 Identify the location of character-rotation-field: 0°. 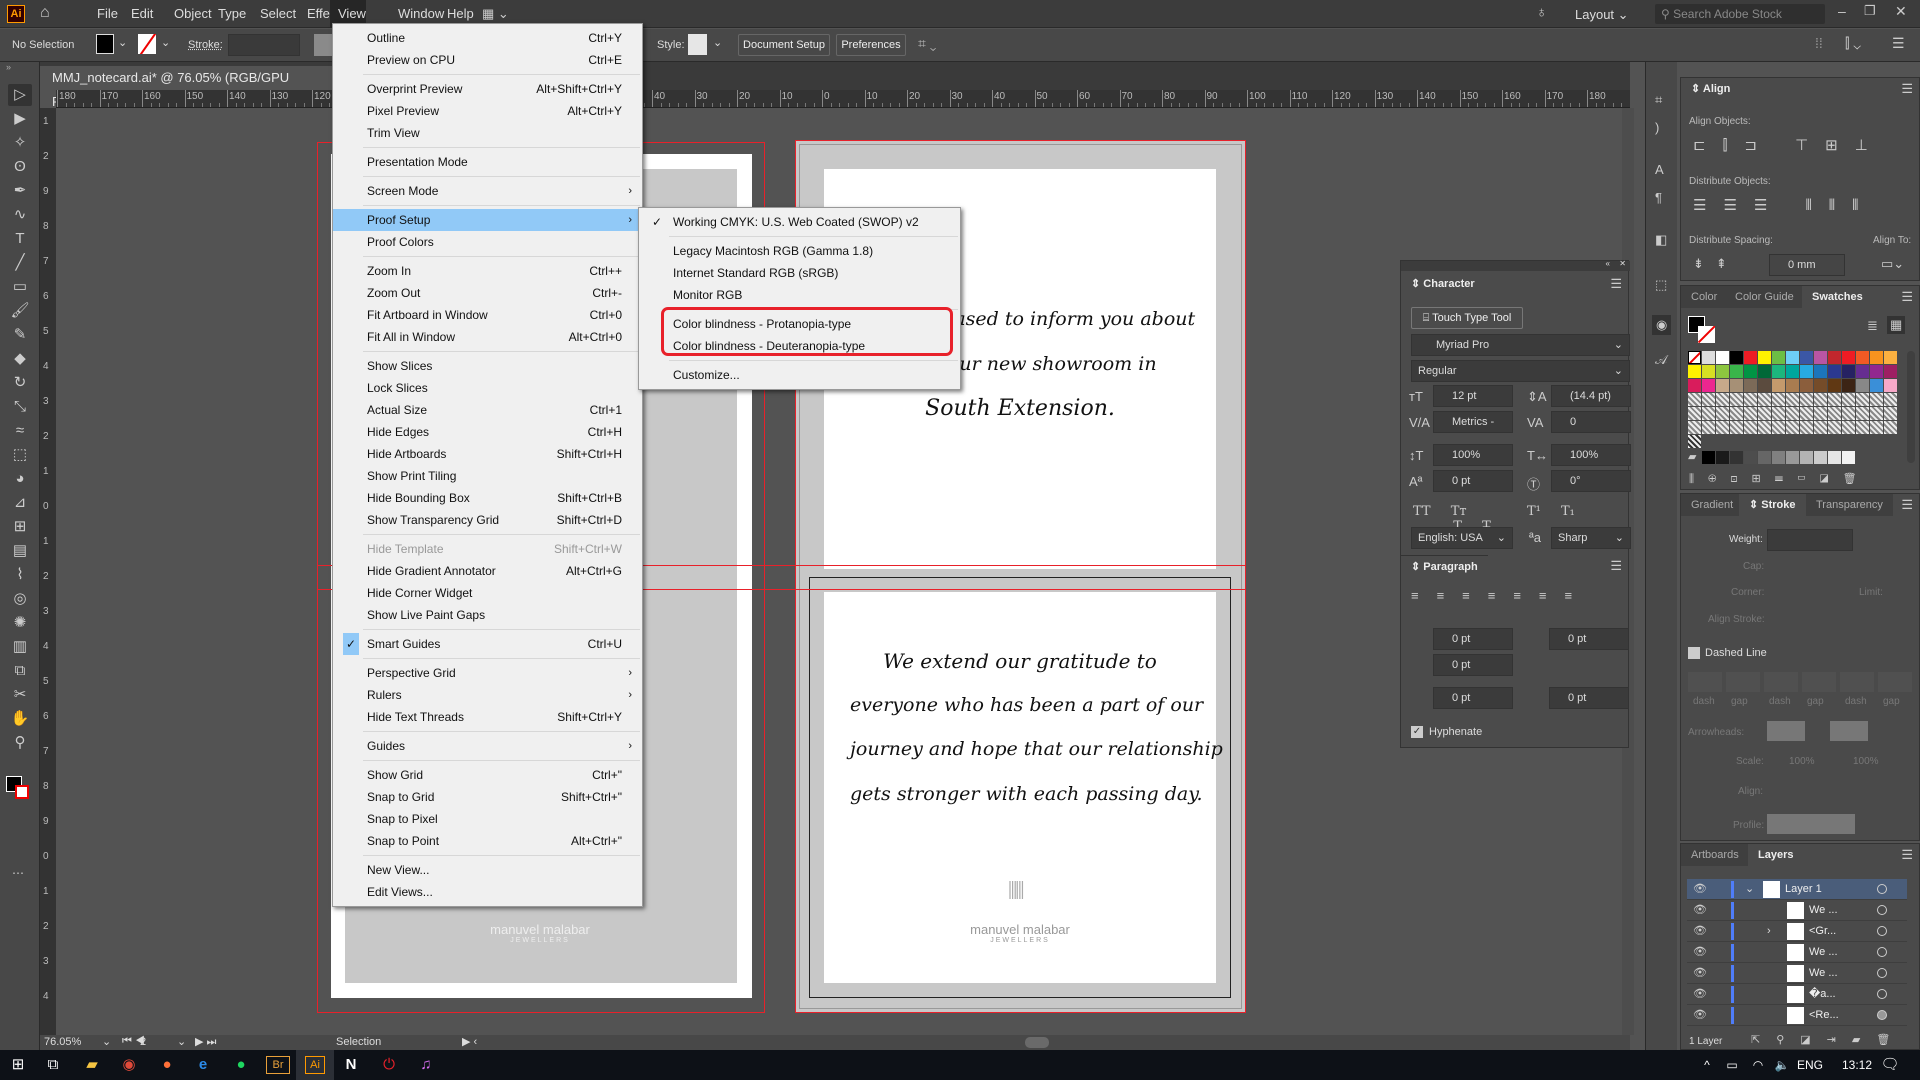
(1591, 481).